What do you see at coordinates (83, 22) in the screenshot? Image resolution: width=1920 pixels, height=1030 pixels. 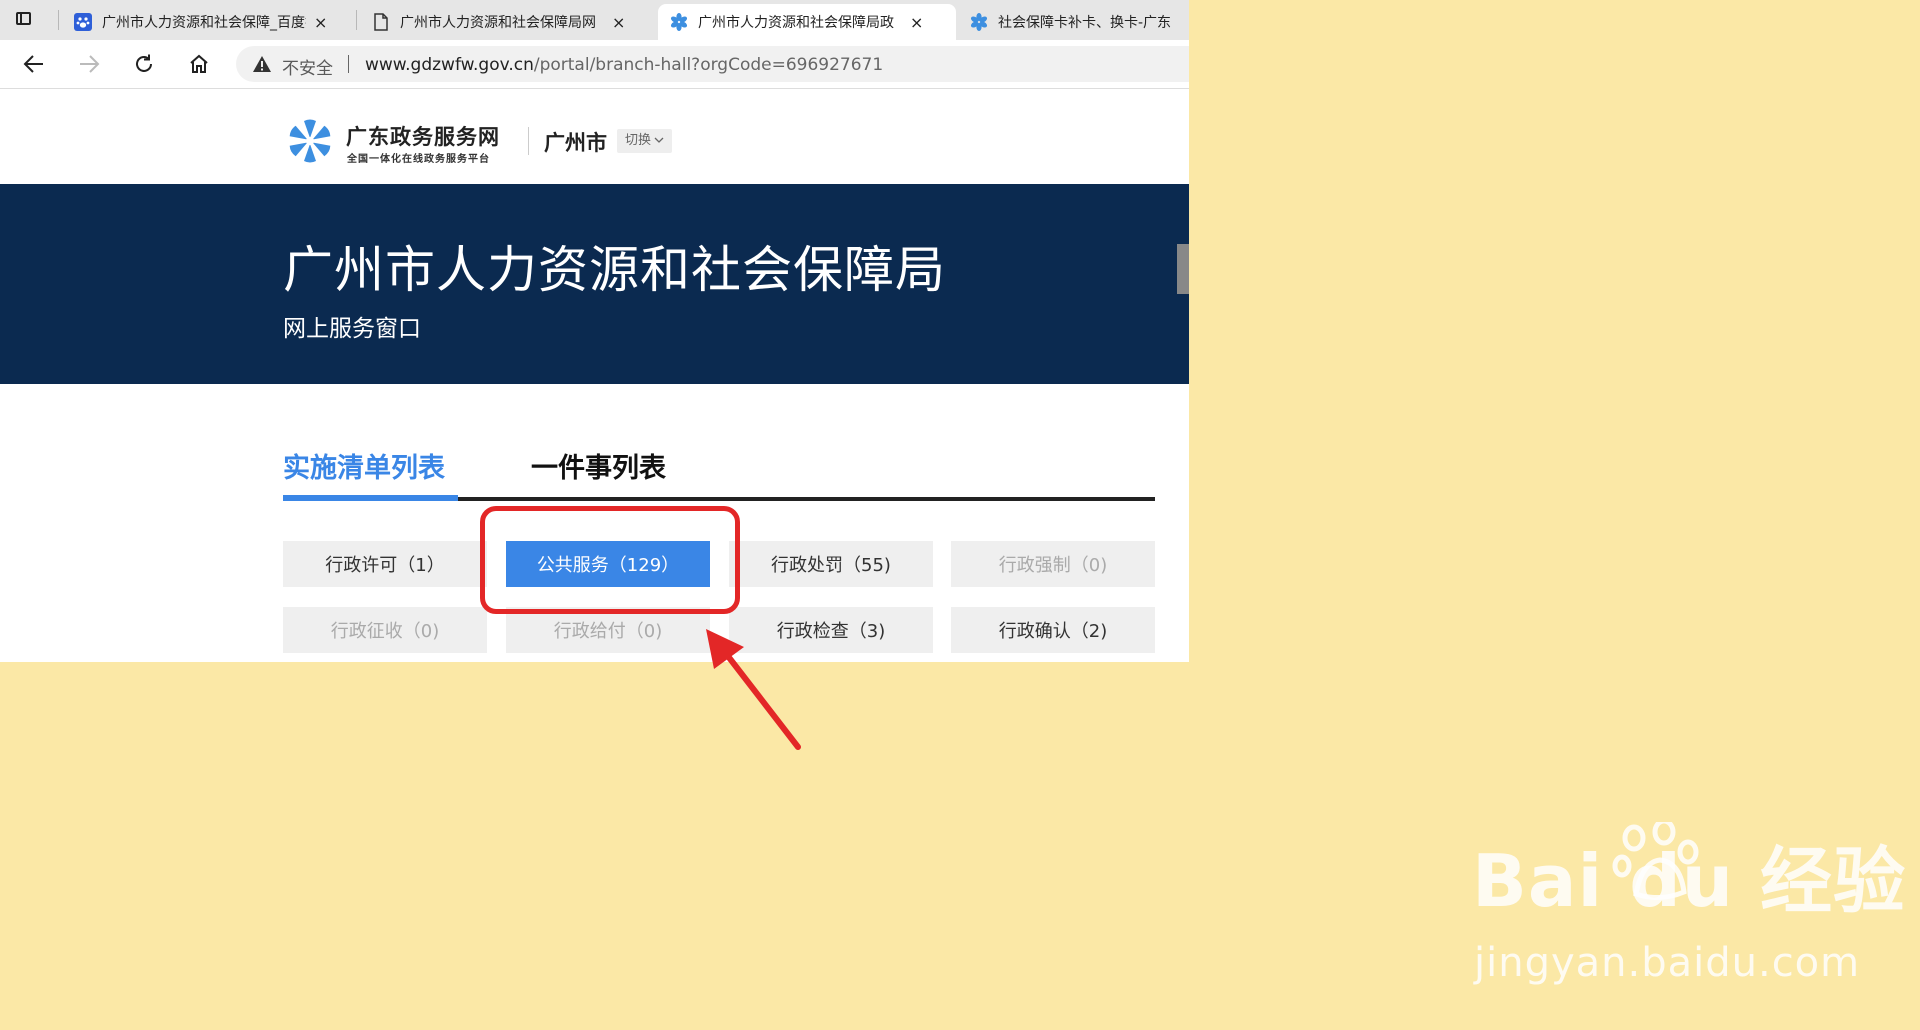 I see `baidu-paw-icon` at bounding box center [83, 22].